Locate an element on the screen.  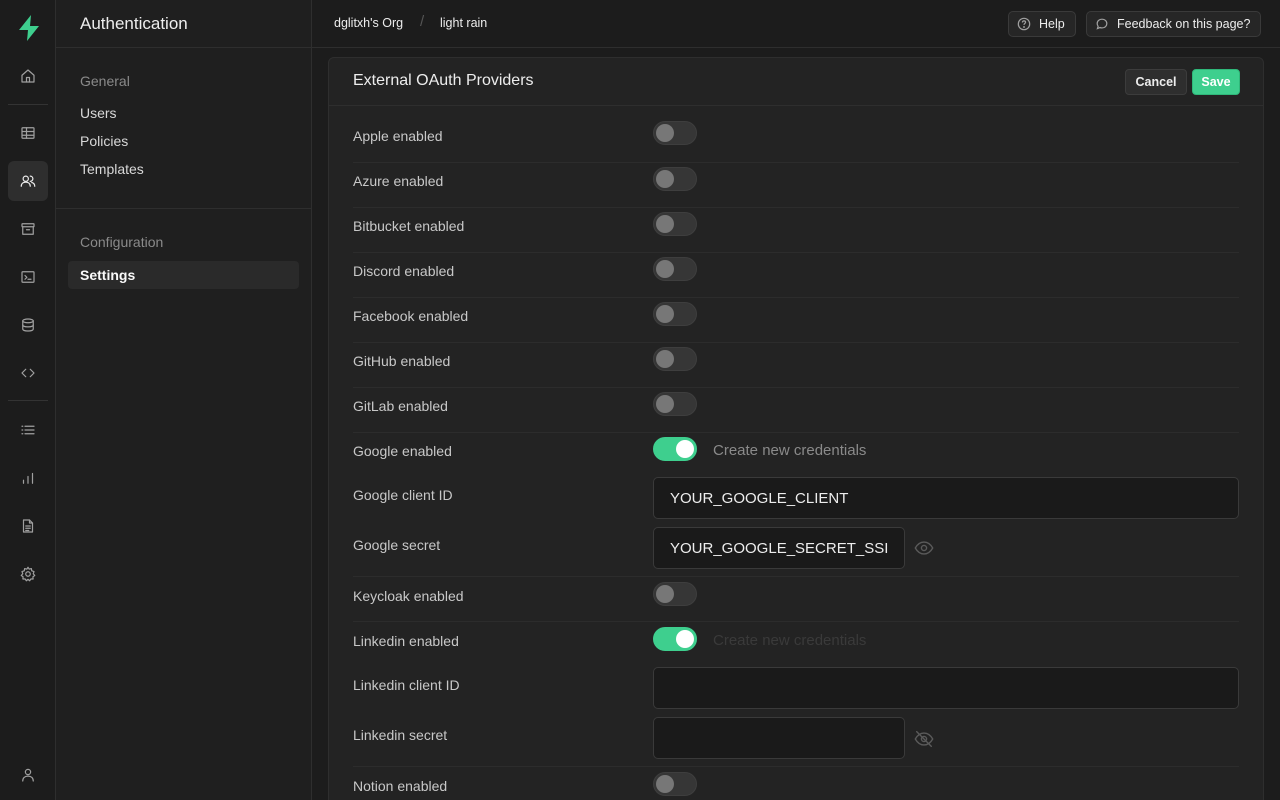
provider-row-bitbucket: Bitbucket enabled is located at coordinates (796, 230).